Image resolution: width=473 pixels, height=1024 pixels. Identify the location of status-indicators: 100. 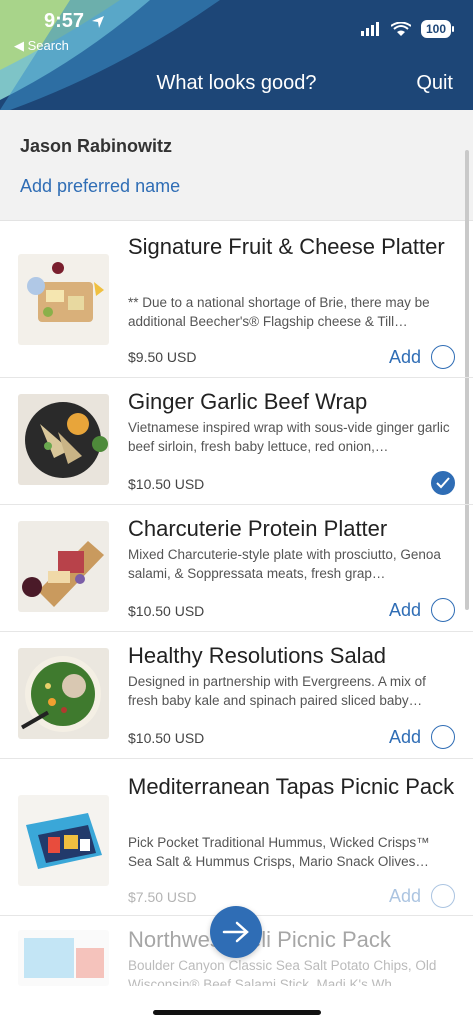
(407, 29).